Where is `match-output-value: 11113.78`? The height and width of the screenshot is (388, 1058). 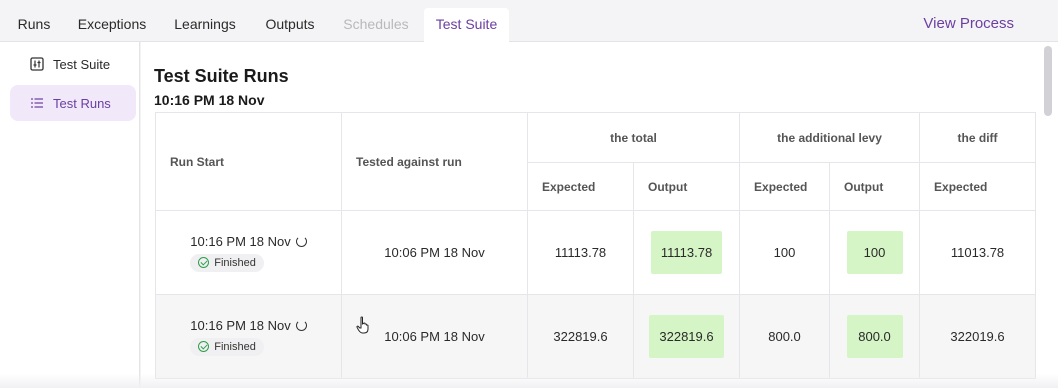
match-output-value: 11113.78 is located at coordinates (686, 252).